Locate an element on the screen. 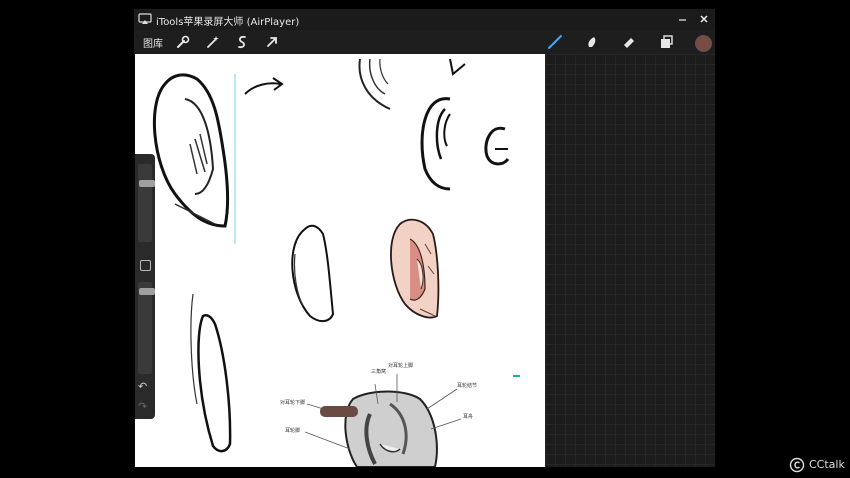  label-duierlun-xiajiao: 对耳轮下脚 is located at coordinates (292, 402).